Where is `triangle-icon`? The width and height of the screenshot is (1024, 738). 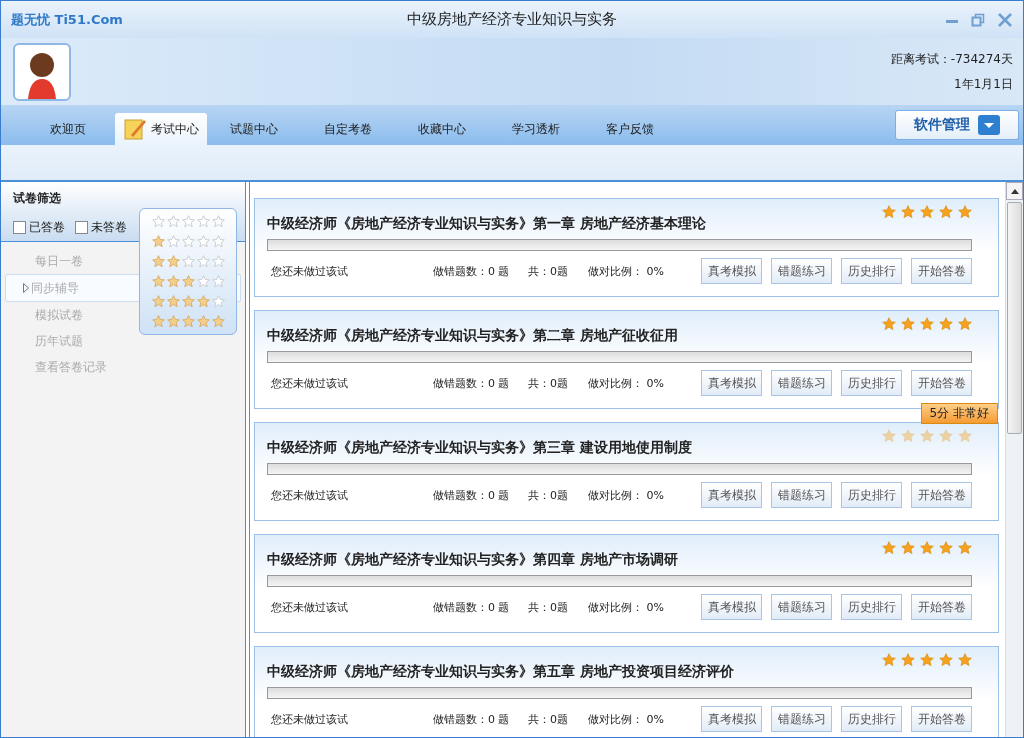
triangle-icon is located at coordinates (26, 288).